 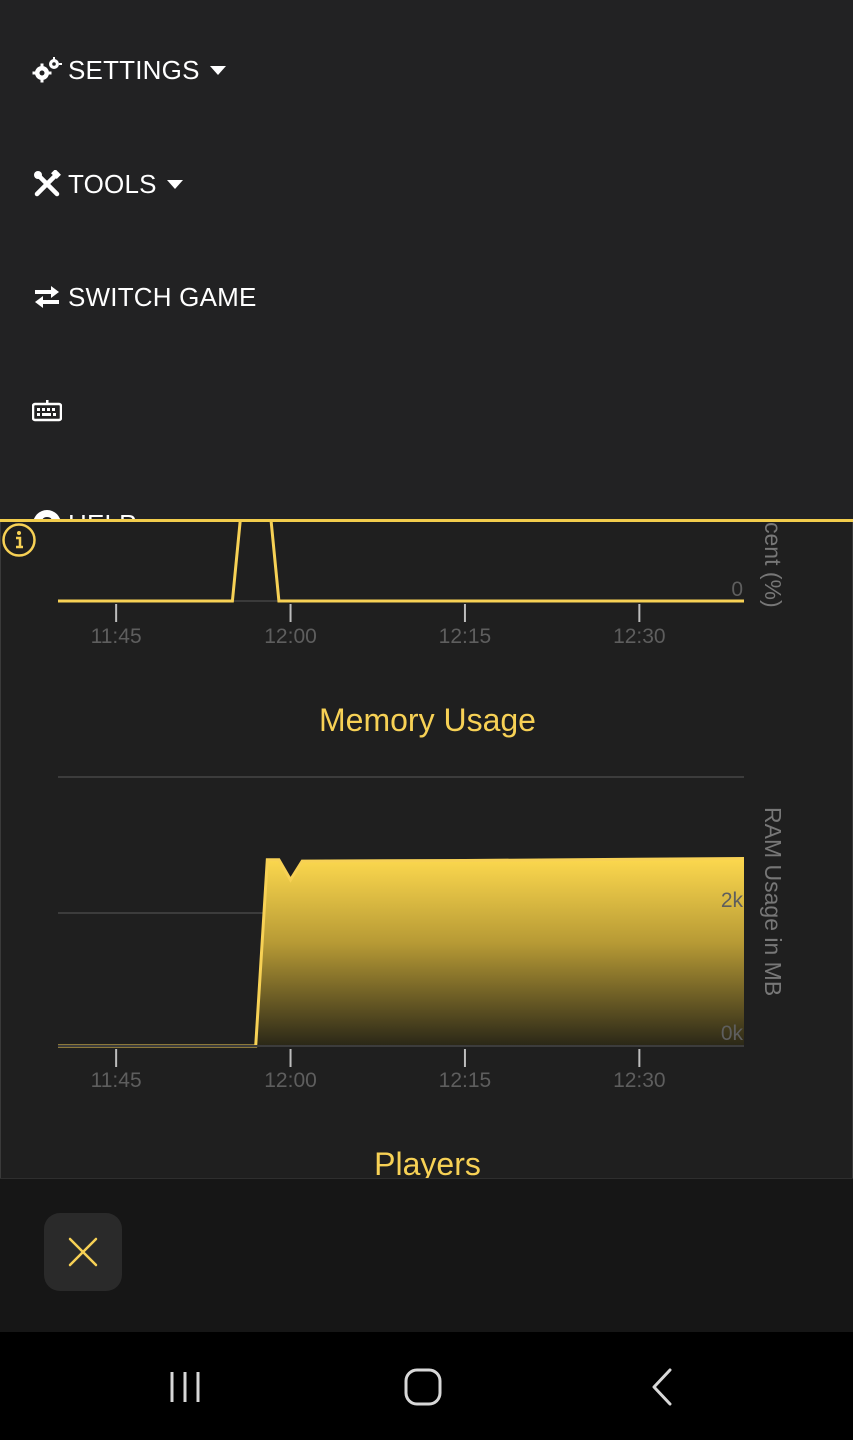 I want to click on menu-item-label: SWITCH GAME, so click(x=162, y=296).